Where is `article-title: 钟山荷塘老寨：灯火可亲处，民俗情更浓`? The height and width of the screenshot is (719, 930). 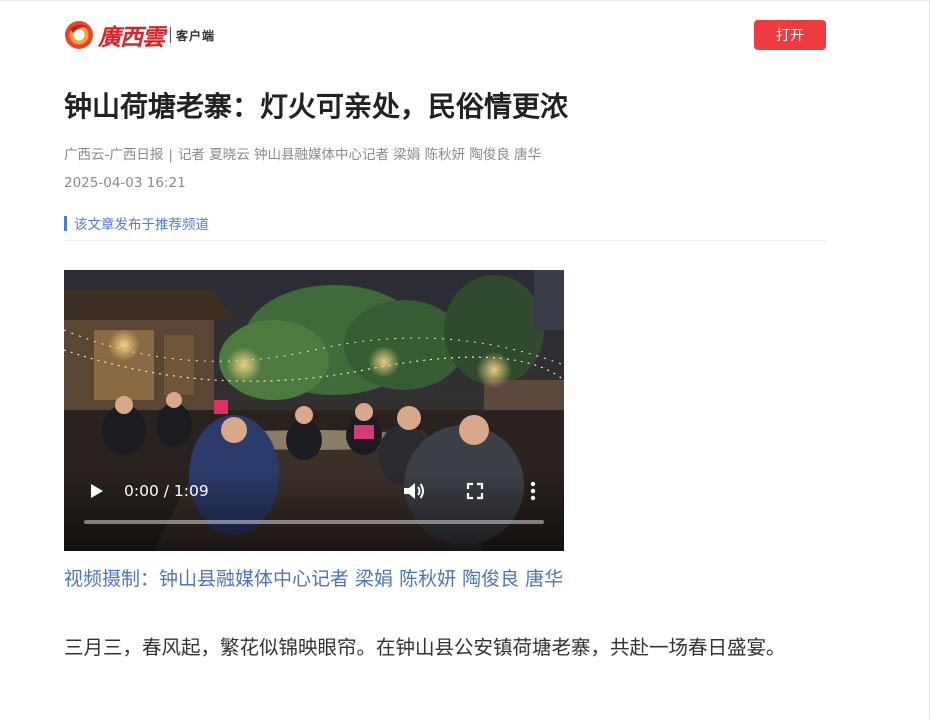
article-title: 钟山荷塘老寨：灯火可亲处，民俗情更浓 is located at coordinates (316, 106).